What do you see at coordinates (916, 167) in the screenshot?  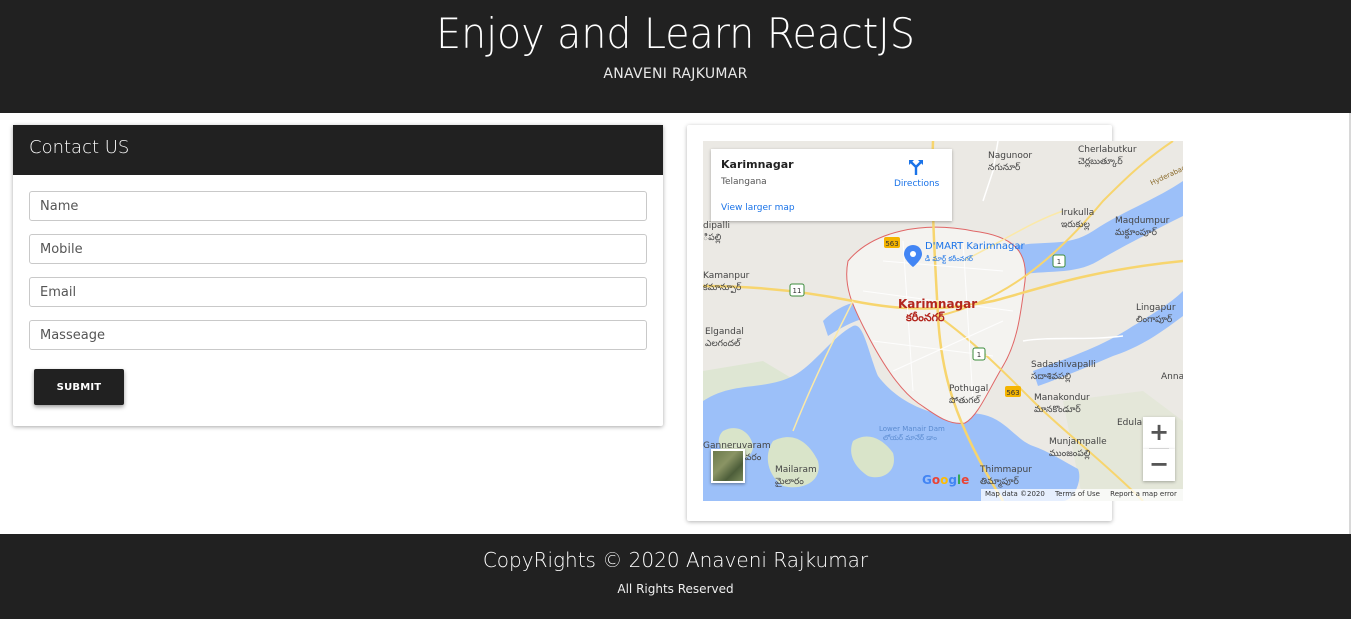 I see `directions-icon` at bounding box center [916, 167].